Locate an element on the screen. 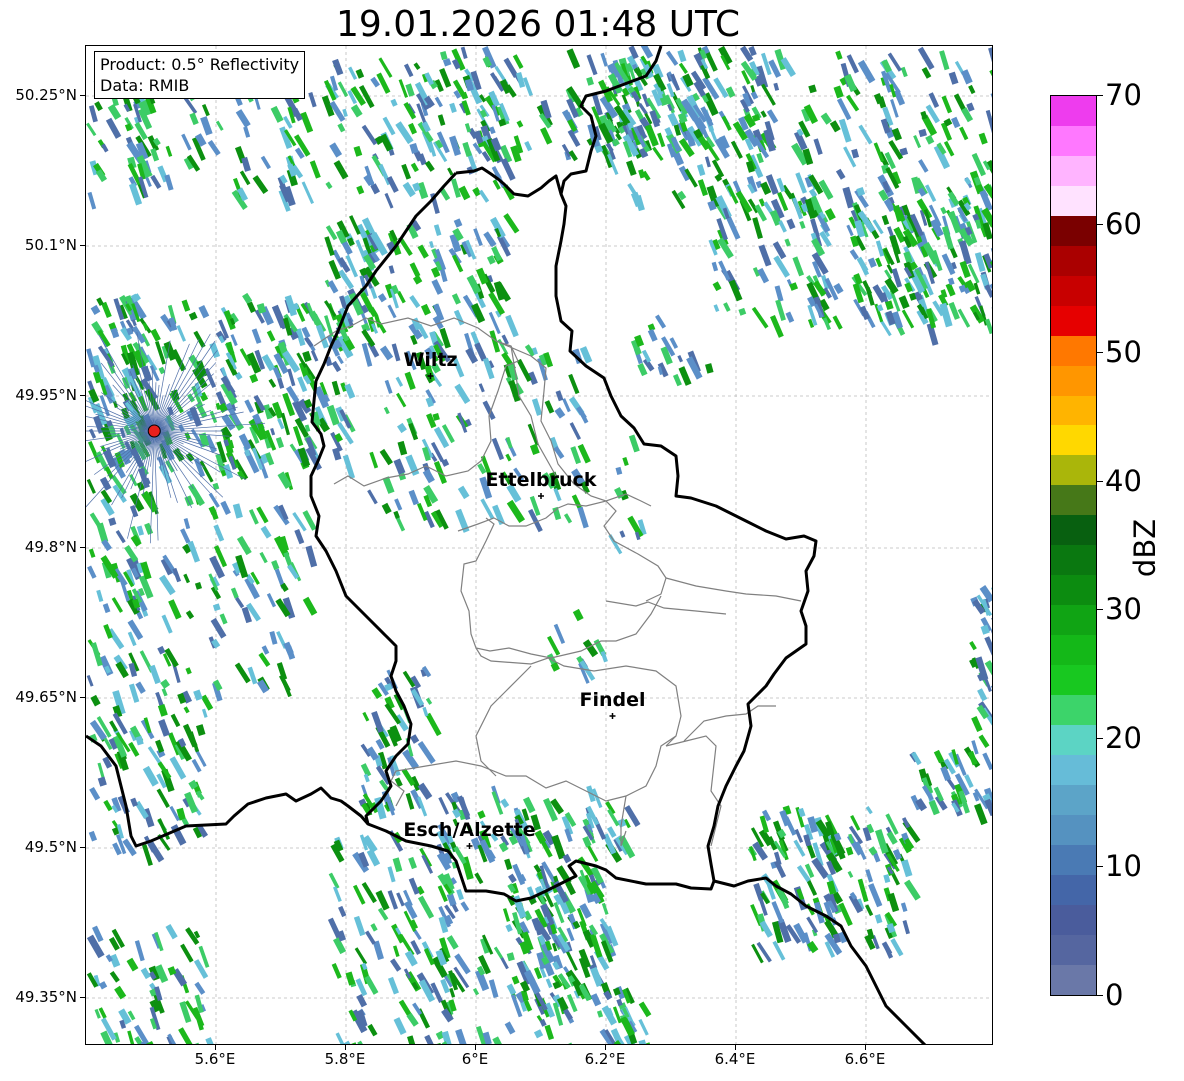  product-info-box: Product: 0.5° Reflectivity Data: RMIB is located at coordinates (200, 75).